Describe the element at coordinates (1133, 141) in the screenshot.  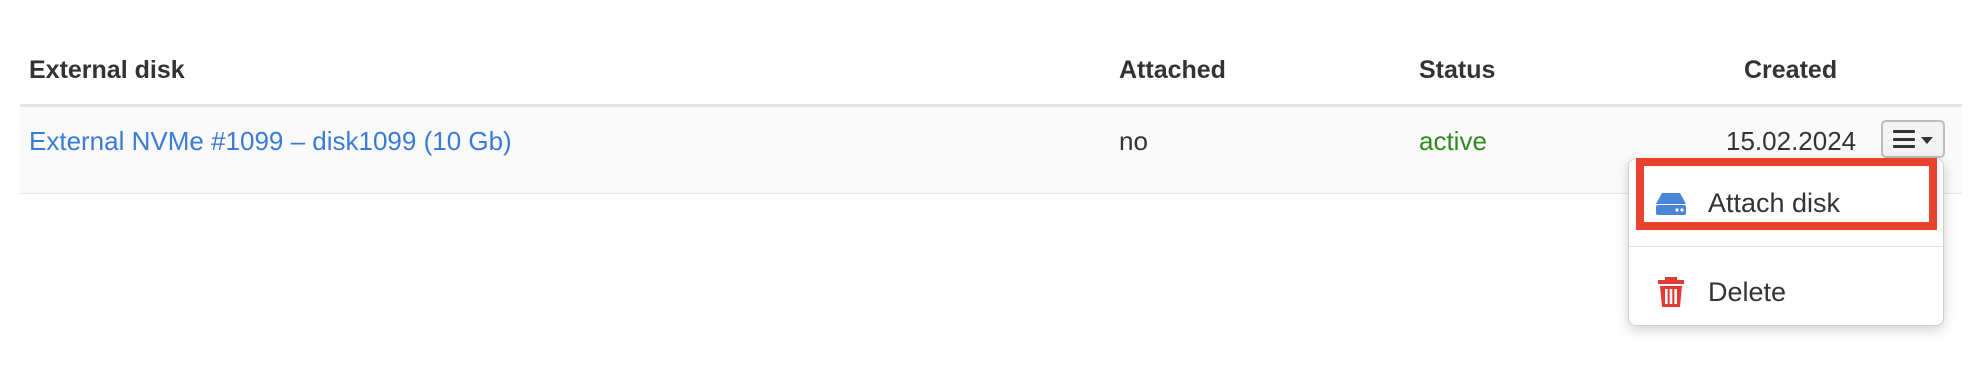
I see `attached-value: no` at that location.